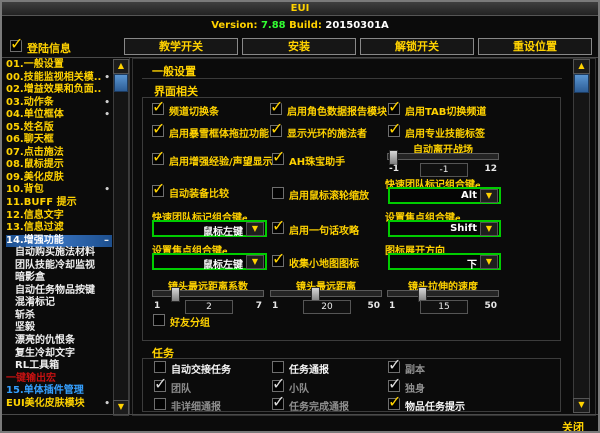 This screenshot has width=600, height=433. I want to click on sidebar-item-2: 02.增益效果和负面.., so click(59, 90).